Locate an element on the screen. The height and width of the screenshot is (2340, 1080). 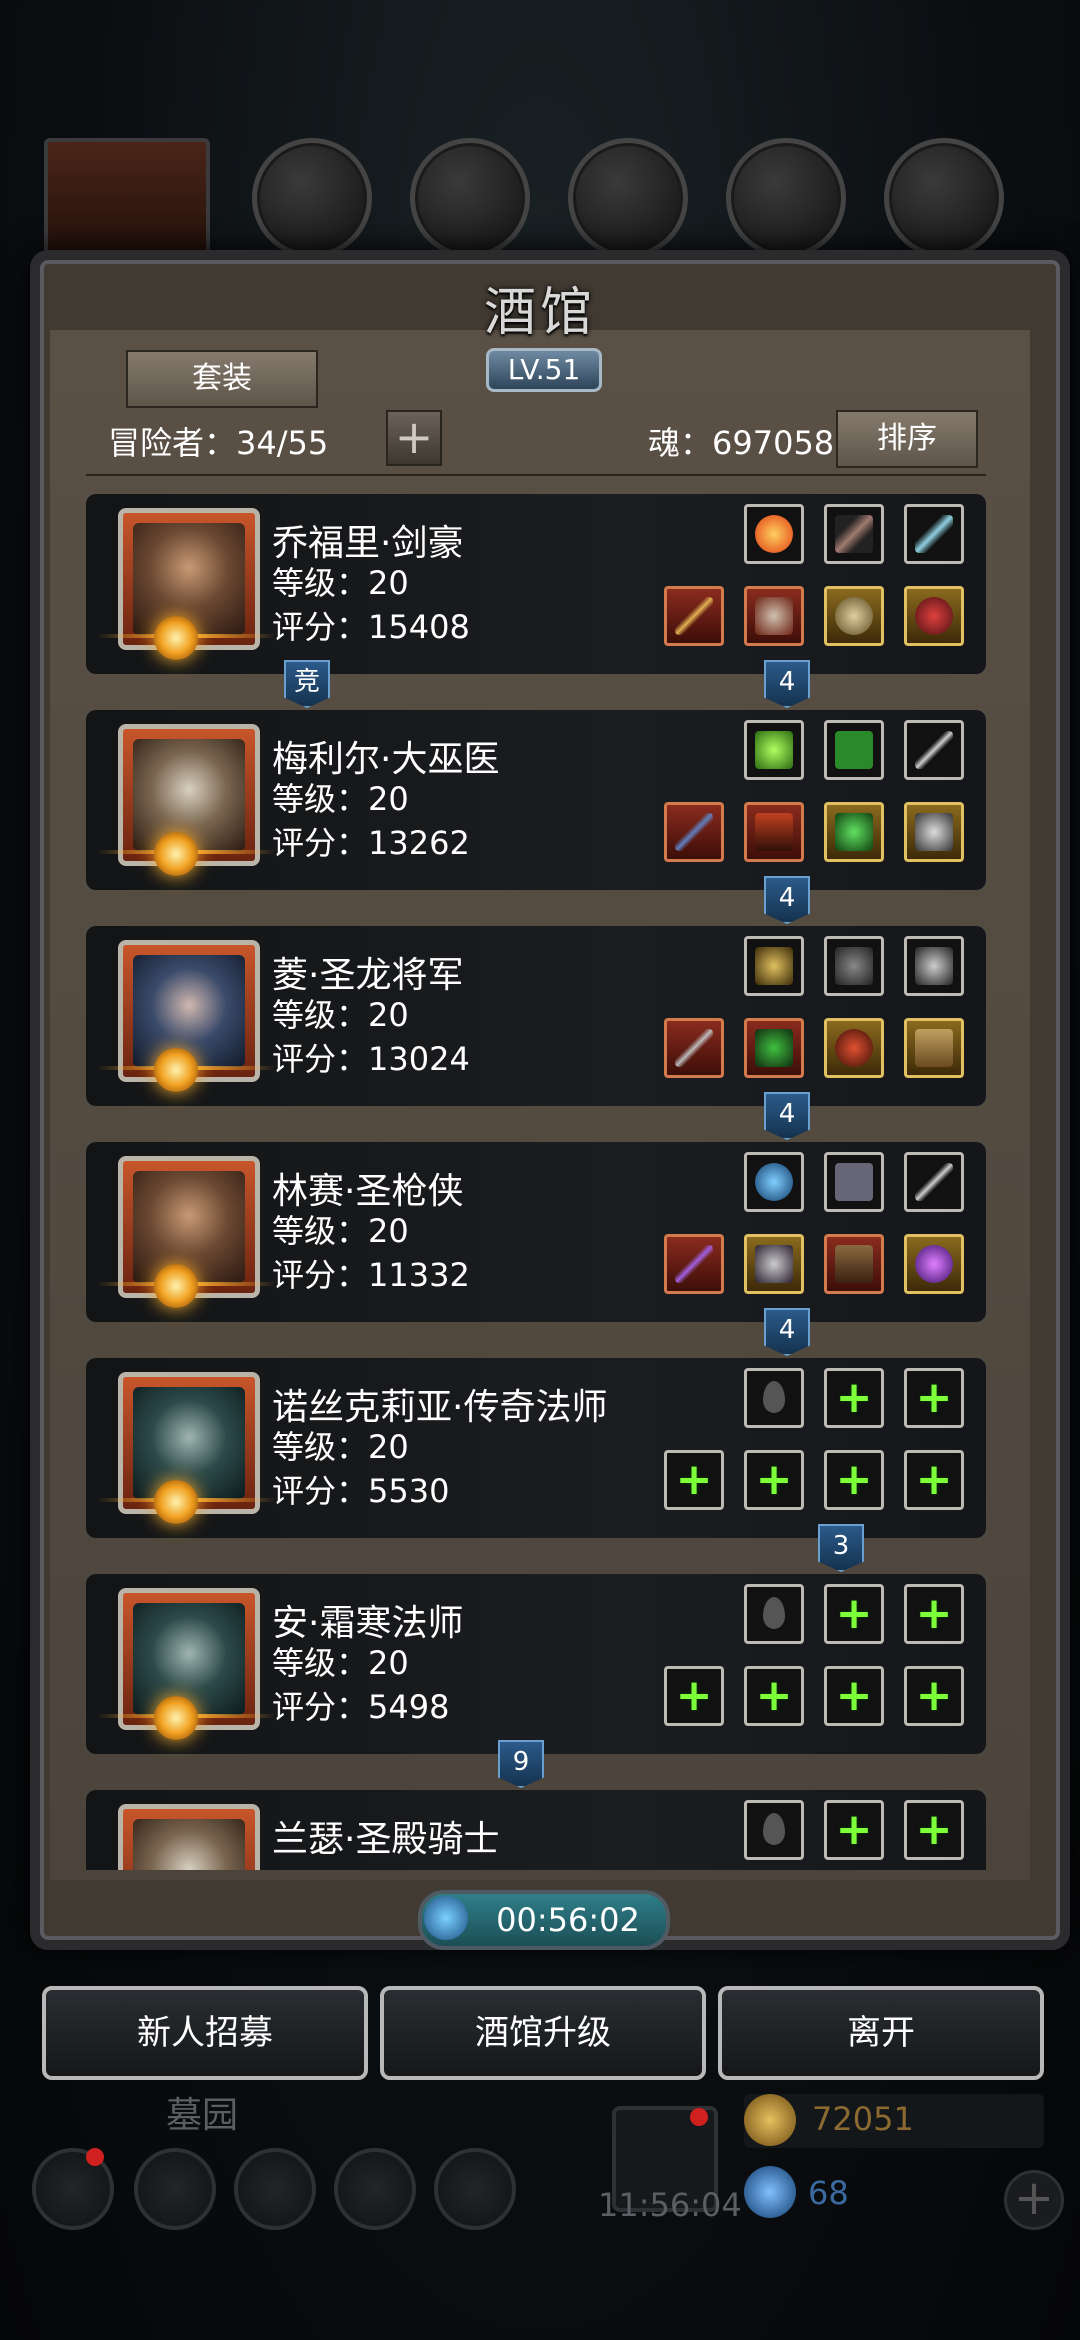
breastplate-equip-icon is located at coordinates (774, 1264).